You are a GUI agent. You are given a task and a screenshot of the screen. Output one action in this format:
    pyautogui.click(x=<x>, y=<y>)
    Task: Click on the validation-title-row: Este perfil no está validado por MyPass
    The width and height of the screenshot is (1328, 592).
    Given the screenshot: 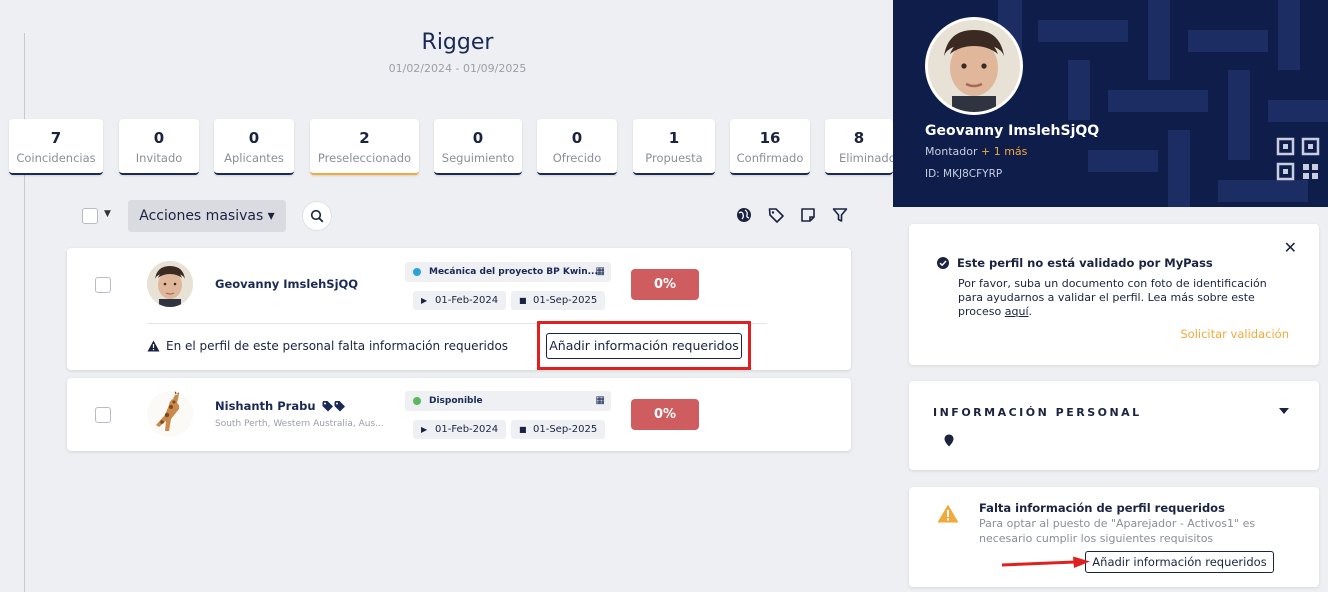 What is the action you would take?
    pyautogui.click(x=1075, y=263)
    